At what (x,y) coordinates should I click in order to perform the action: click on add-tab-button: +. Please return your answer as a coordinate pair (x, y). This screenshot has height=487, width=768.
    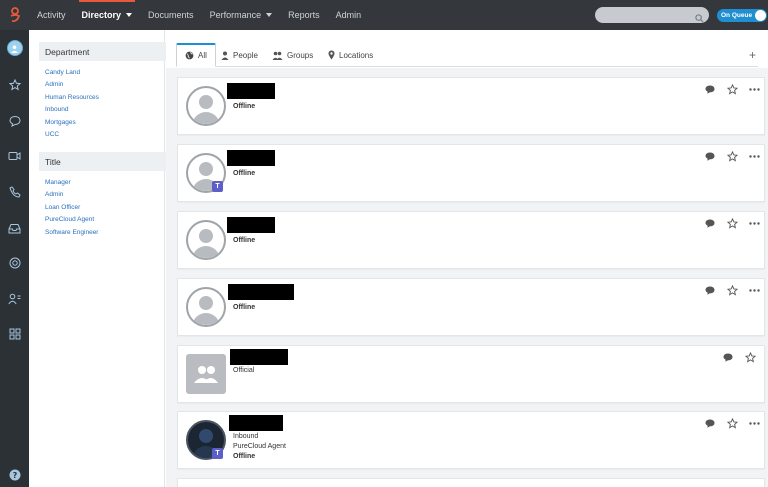
    Looking at the image, I should click on (752, 55).